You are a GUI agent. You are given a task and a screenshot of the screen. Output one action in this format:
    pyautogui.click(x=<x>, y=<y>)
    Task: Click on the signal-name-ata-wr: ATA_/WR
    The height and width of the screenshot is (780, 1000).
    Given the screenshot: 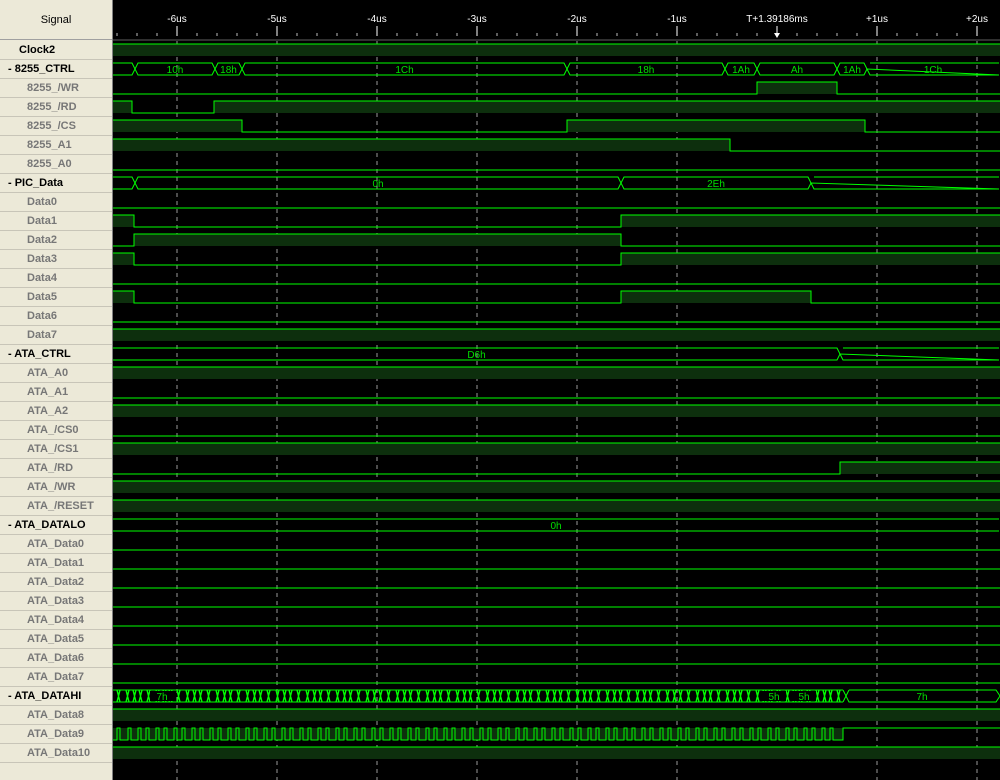 What is the action you would take?
    pyautogui.click(x=56, y=487)
    